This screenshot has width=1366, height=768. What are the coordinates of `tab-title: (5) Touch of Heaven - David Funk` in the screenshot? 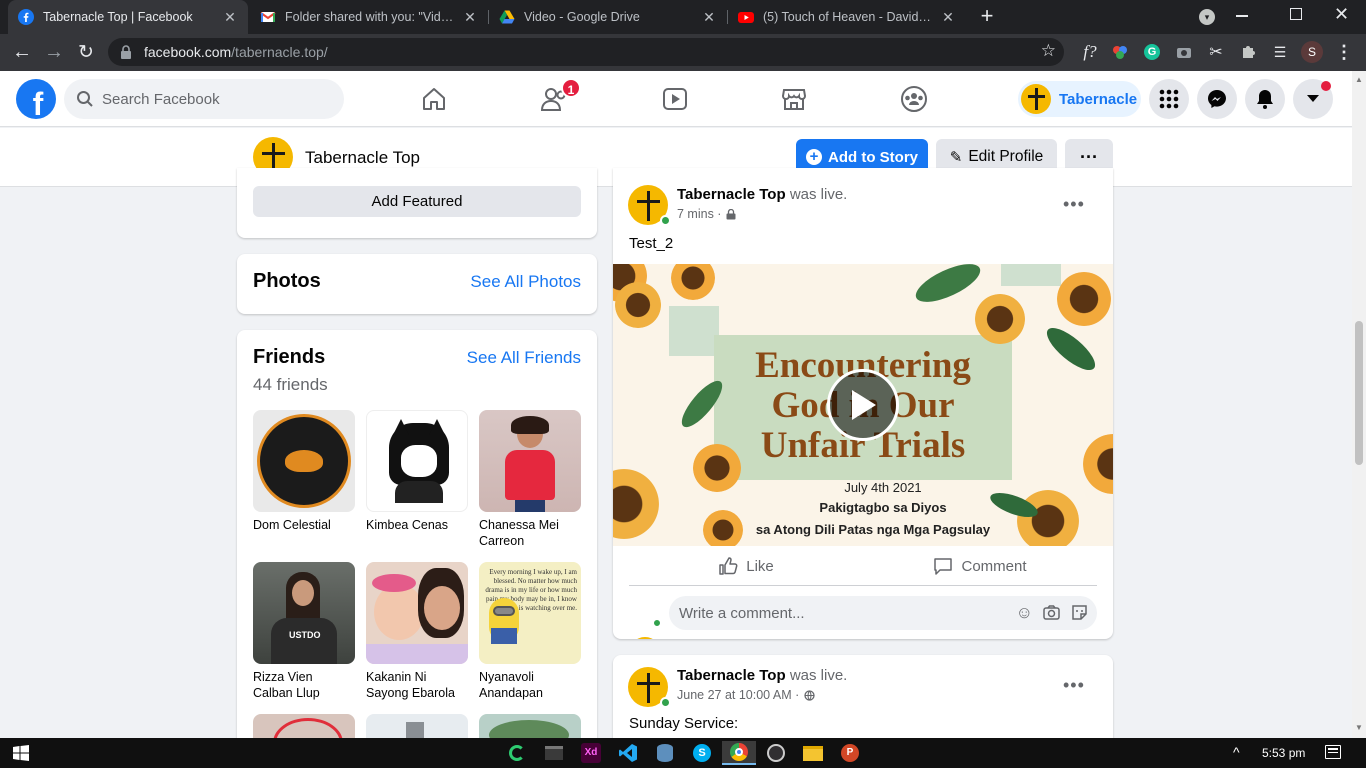 It's located at (847, 17).